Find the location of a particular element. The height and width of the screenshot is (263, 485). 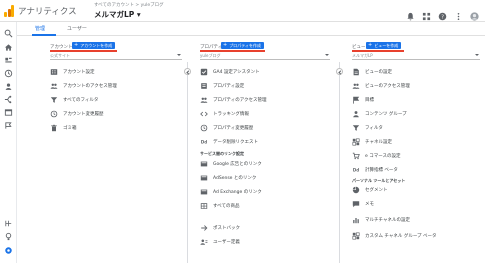

property-settings-icon is located at coordinates (204, 86).